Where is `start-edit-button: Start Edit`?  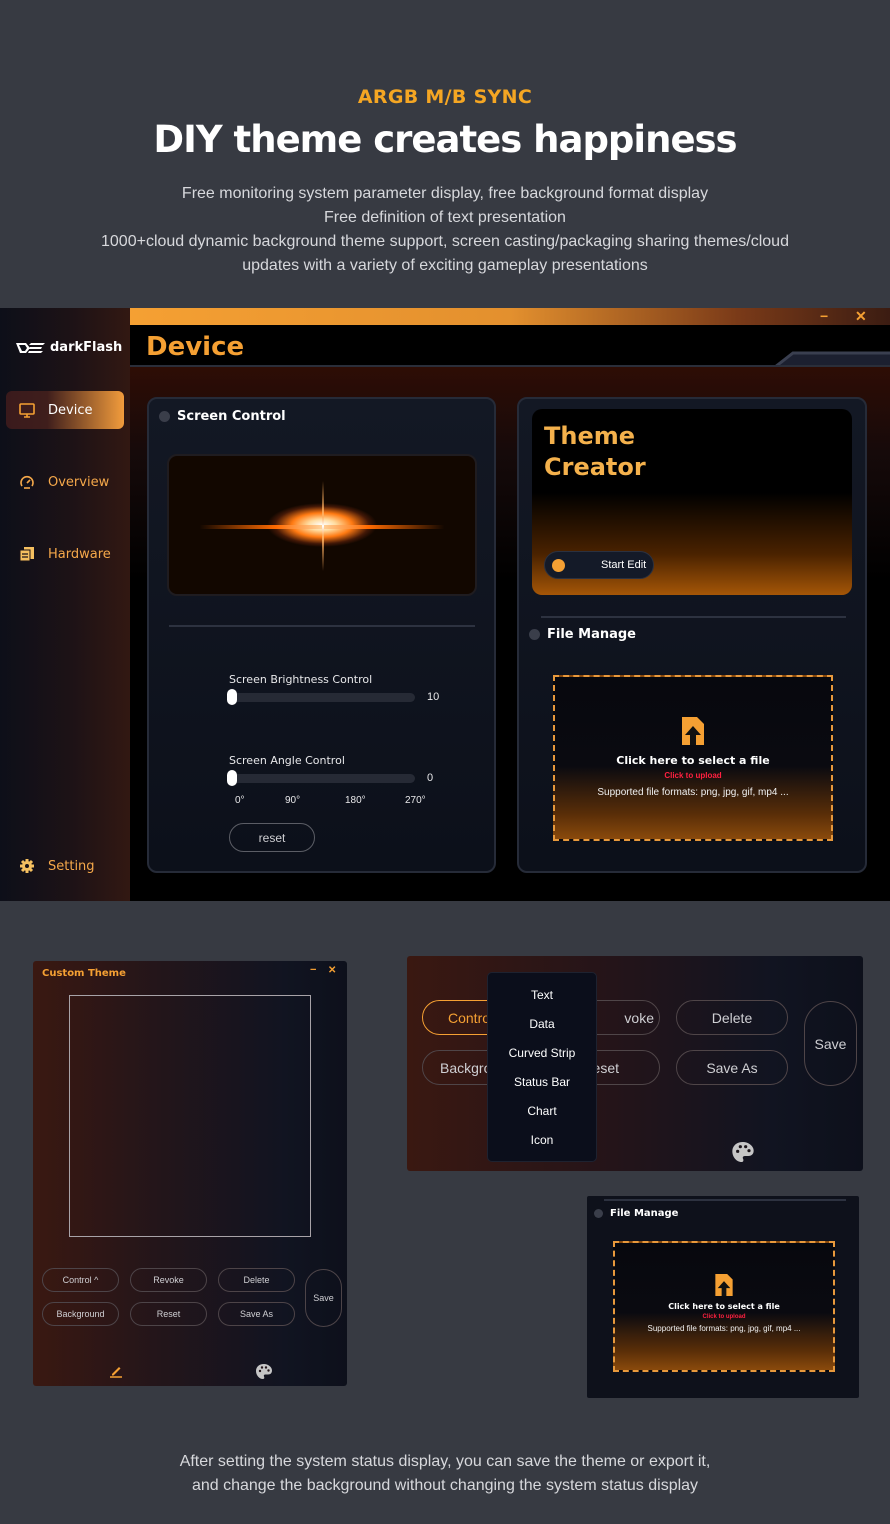 start-edit-button: Start Edit is located at coordinates (599, 565).